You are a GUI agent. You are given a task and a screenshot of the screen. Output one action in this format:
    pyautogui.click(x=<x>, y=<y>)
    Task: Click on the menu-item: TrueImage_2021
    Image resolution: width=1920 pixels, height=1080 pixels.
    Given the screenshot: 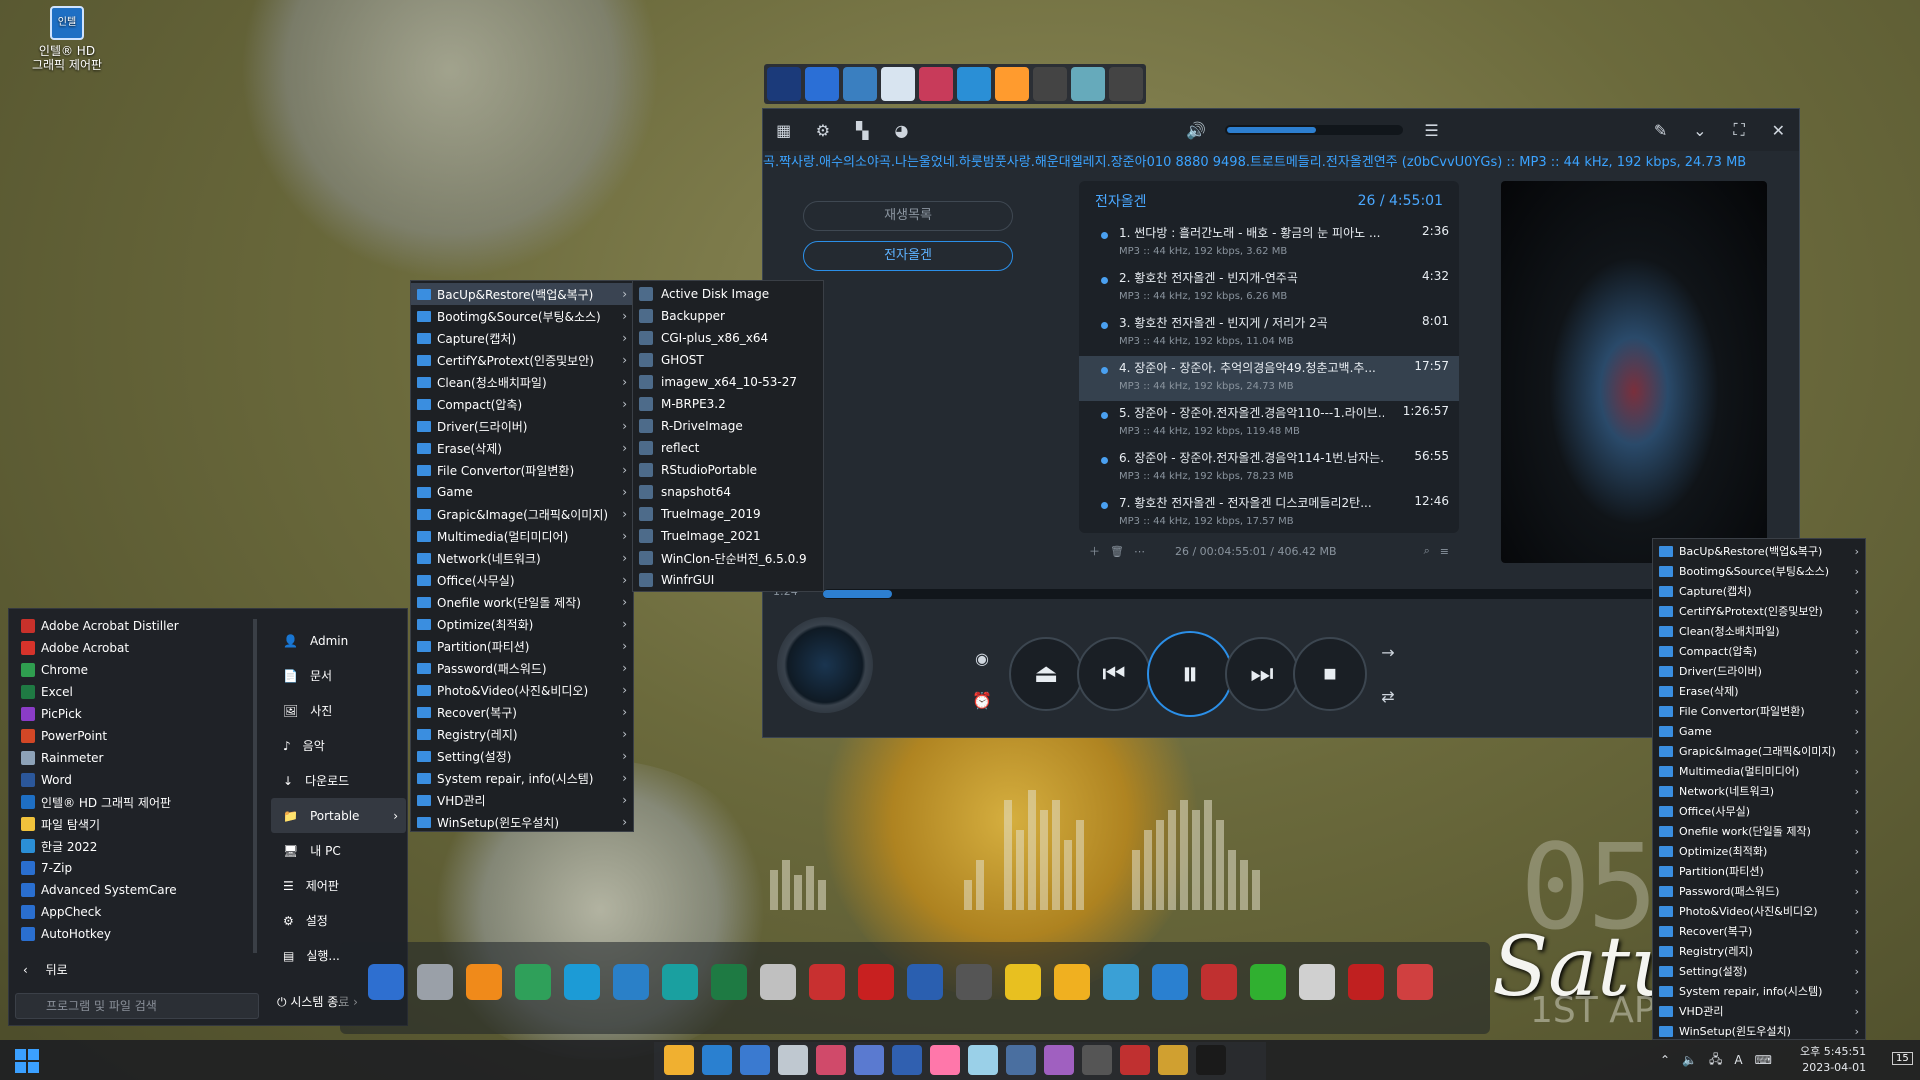 What is the action you would take?
    pyautogui.click(x=728, y=536)
    